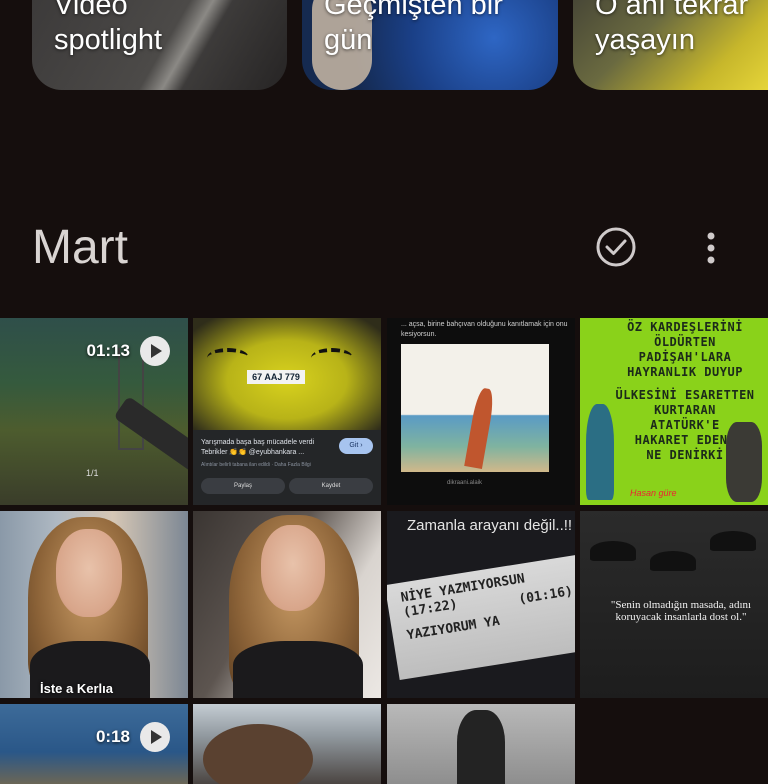 The height and width of the screenshot is (784, 768). What do you see at coordinates (480, 428) in the screenshot?
I see `tree-shape` at bounding box center [480, 428].